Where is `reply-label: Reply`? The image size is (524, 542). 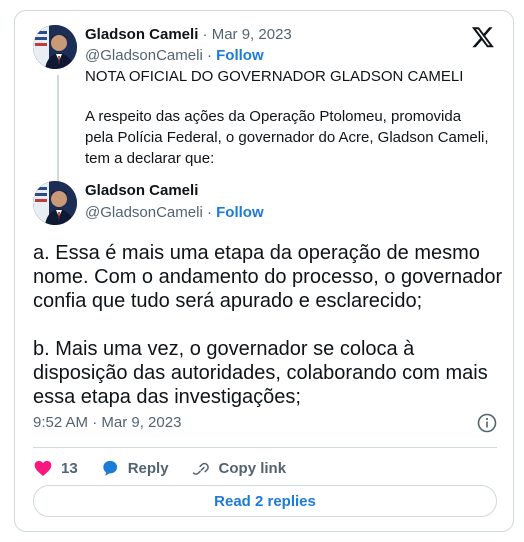 reply-label: Reply is located at coordinates (148, 468).